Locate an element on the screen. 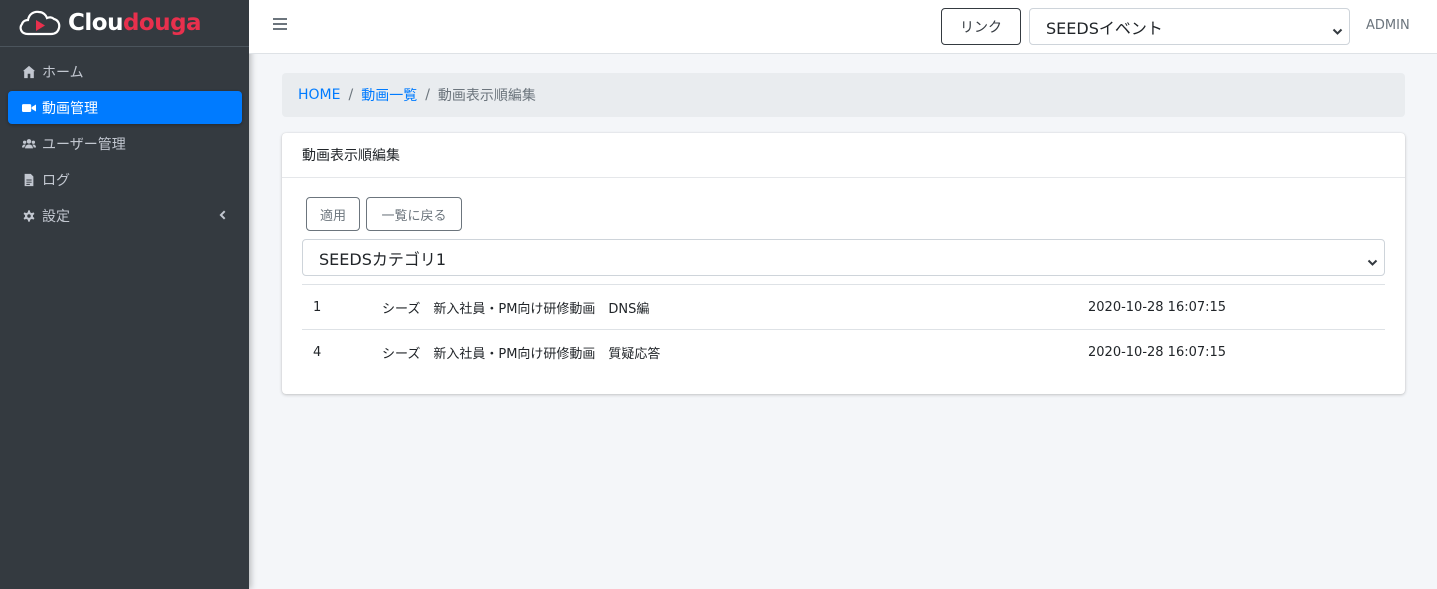 This screenshot has height=589, width=1437. brand-name: Cloudouga is located at coordinates (135, 23).